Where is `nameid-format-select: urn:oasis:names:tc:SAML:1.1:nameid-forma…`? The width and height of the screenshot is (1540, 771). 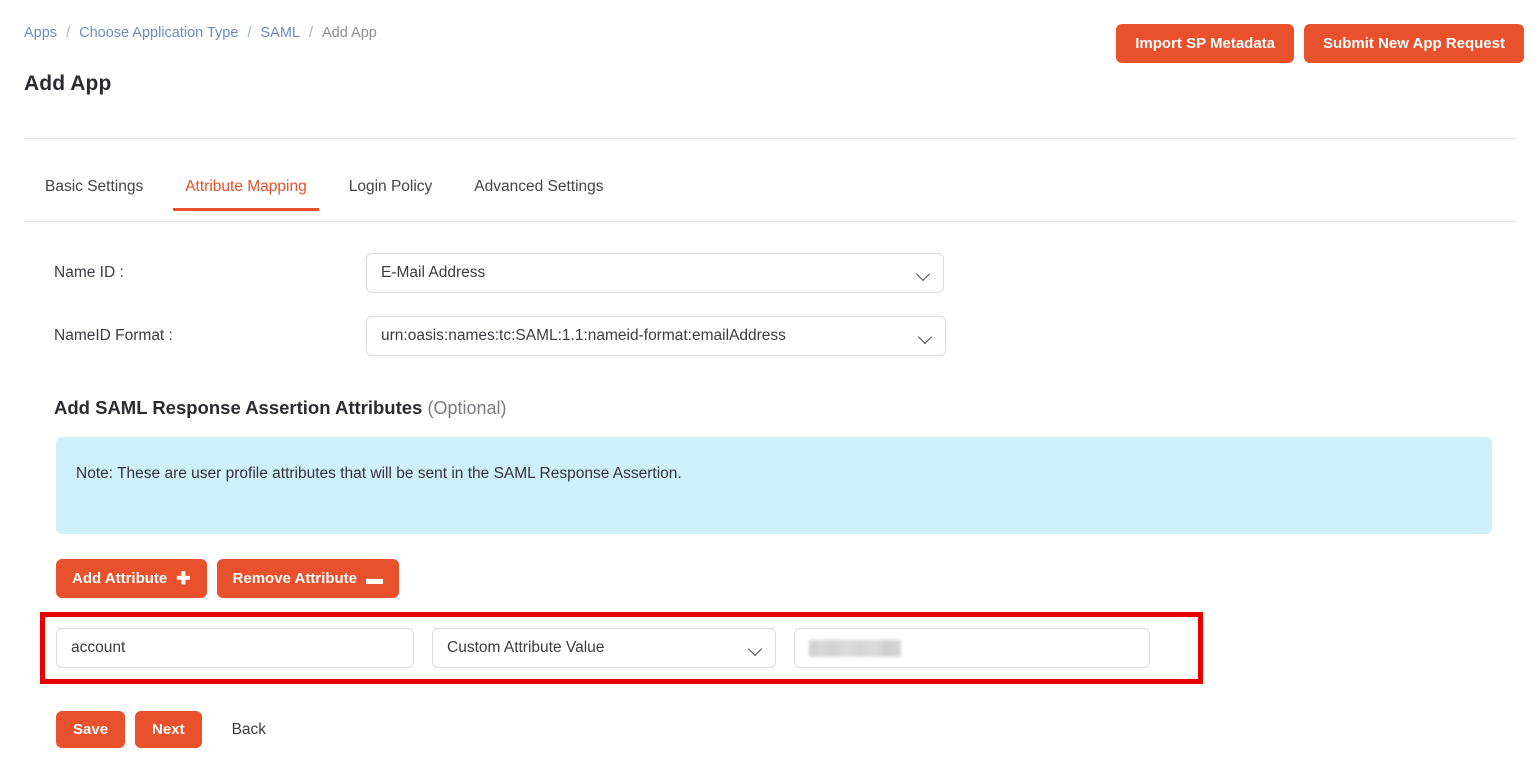
nameid-format-select: urn:oasis:names:tc:SAML:1.1:nameid-forma… is located at coordinates (656, 336).